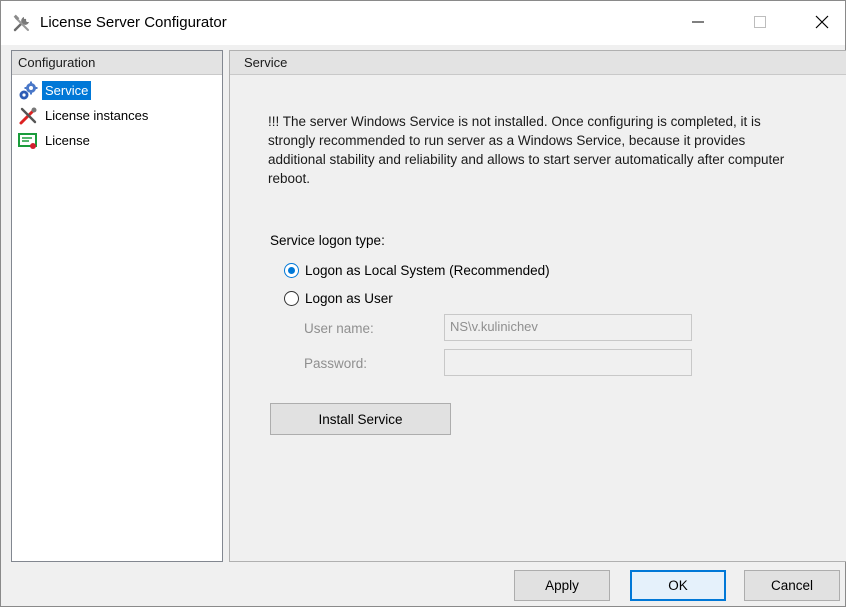  I want to click on minimize-button, so click(698, 23).